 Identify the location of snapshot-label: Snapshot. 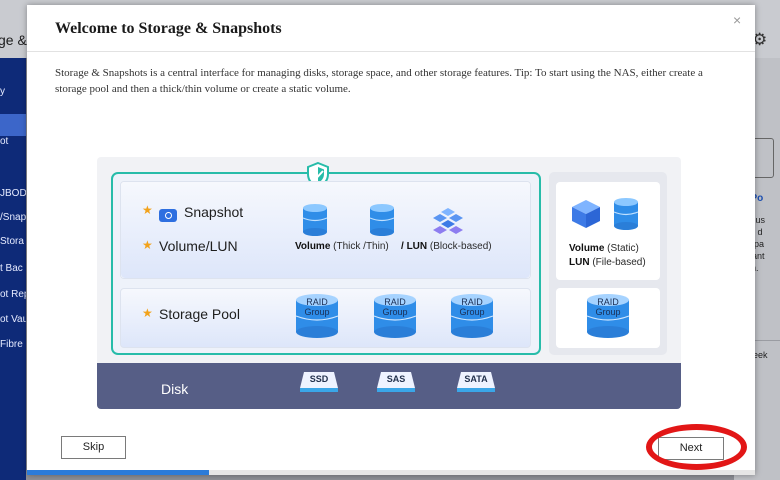
(214, 212).